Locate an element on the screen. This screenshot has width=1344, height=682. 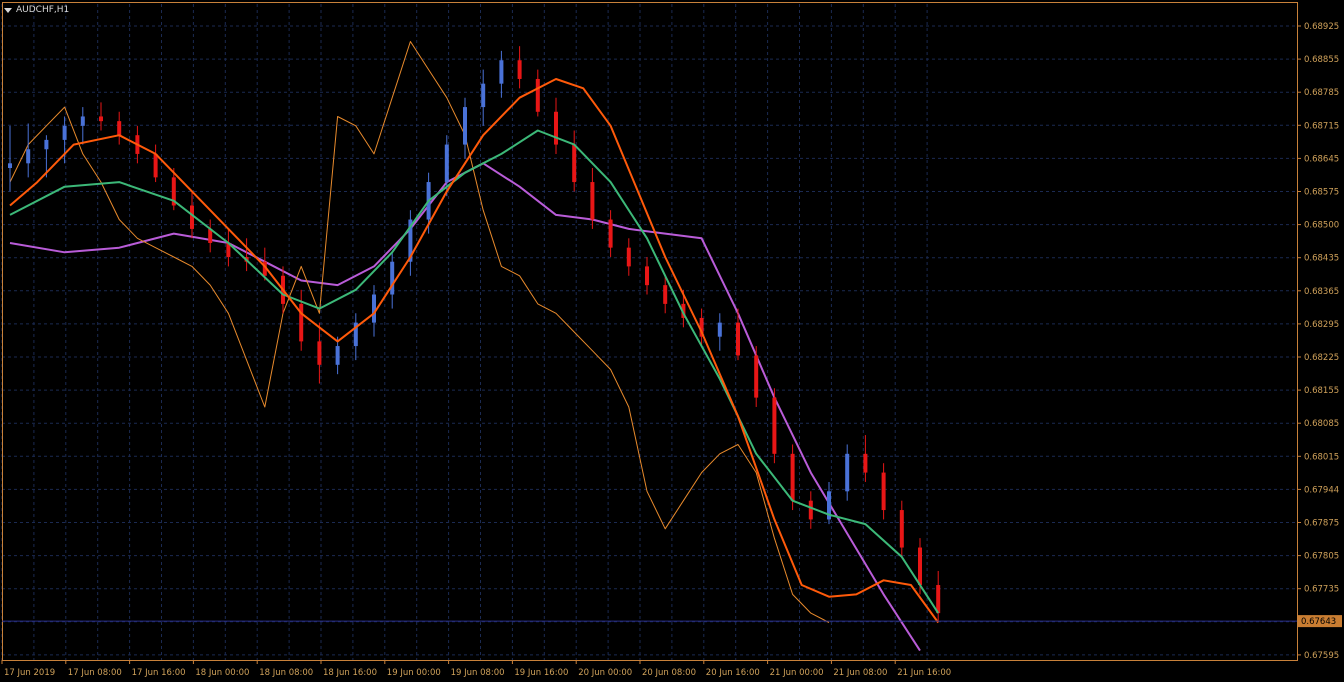
time-tick-label: 20 Jun 00:00 is located at coordinates (605, 673).